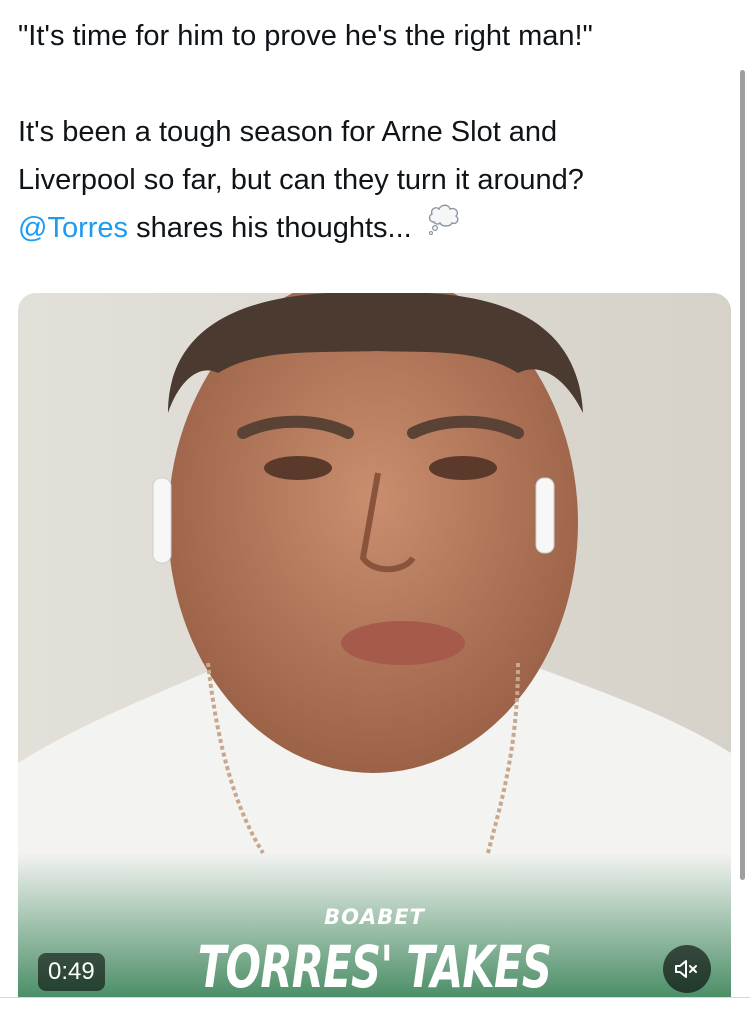 The image size is (750, 1014). I want to click on thought-balloon-icon, so click(444, 226).